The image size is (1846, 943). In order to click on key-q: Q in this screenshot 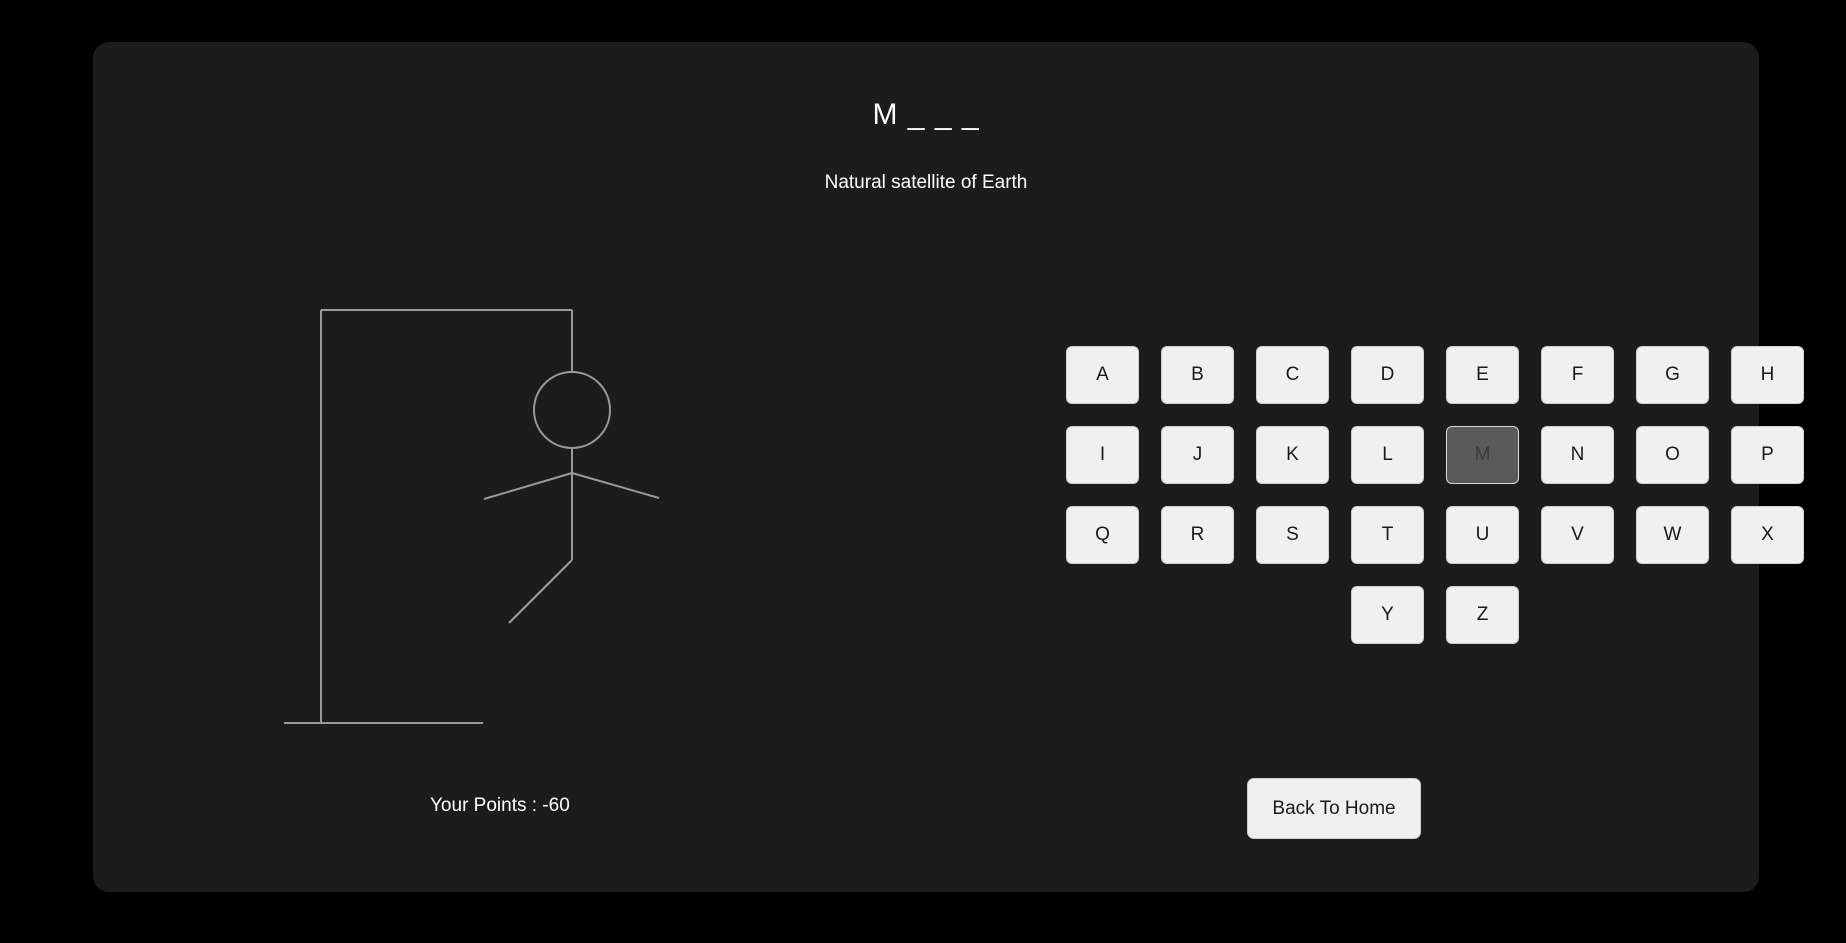, I will do `click(1102, 535)`.